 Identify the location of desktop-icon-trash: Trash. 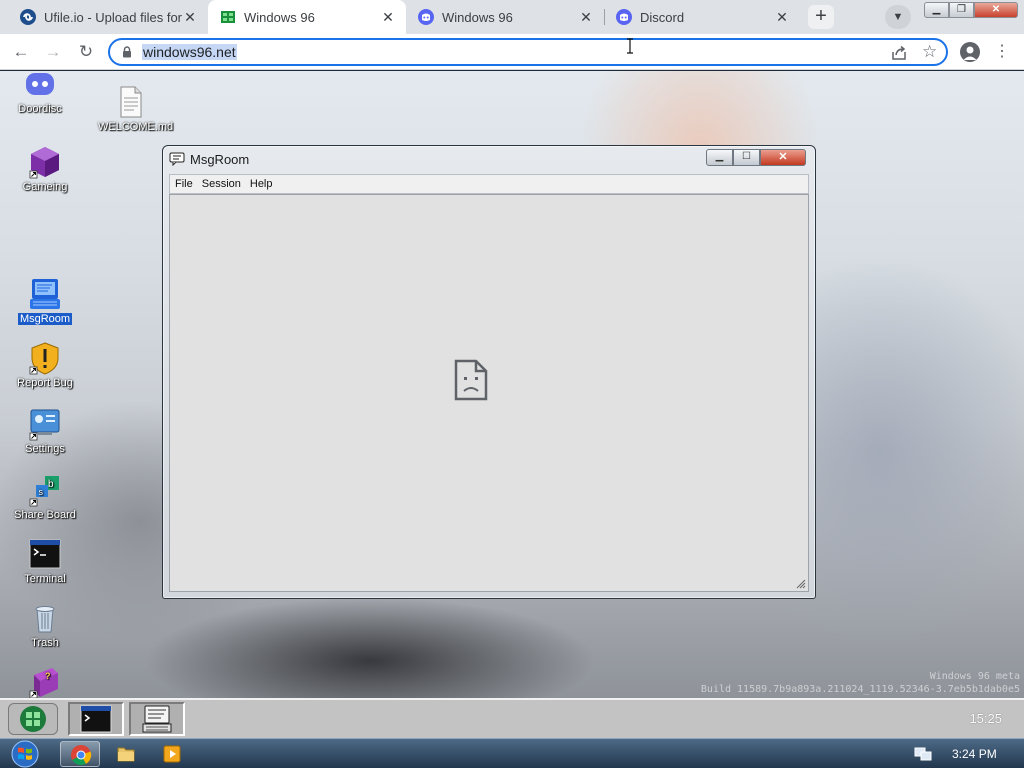
(45, 625).